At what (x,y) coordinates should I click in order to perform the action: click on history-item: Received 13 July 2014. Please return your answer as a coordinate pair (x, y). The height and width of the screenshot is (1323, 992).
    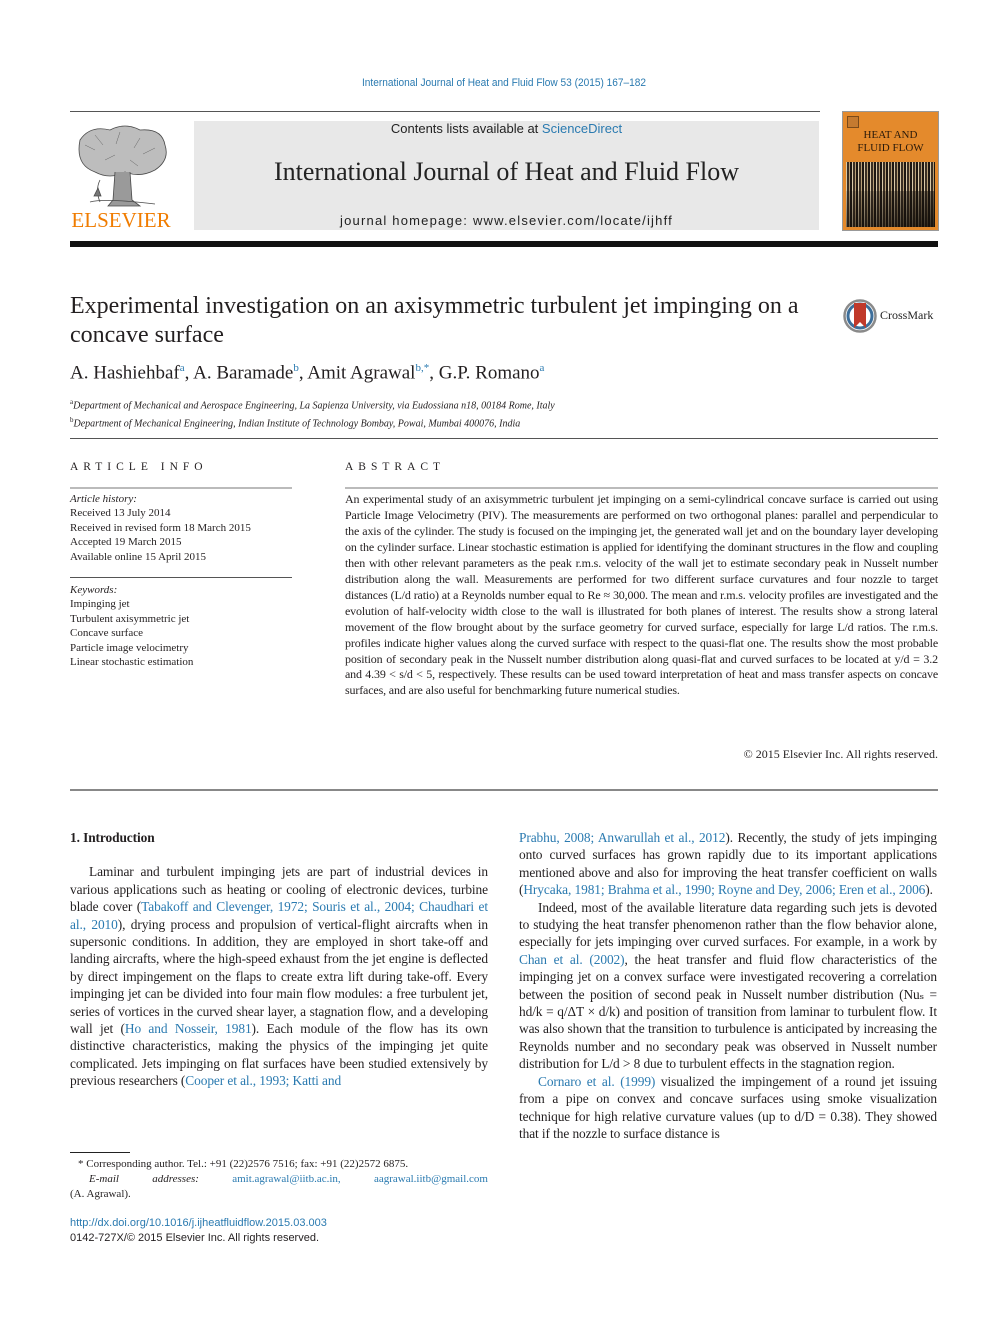
    Looking at the image, I should click on (120, 513).